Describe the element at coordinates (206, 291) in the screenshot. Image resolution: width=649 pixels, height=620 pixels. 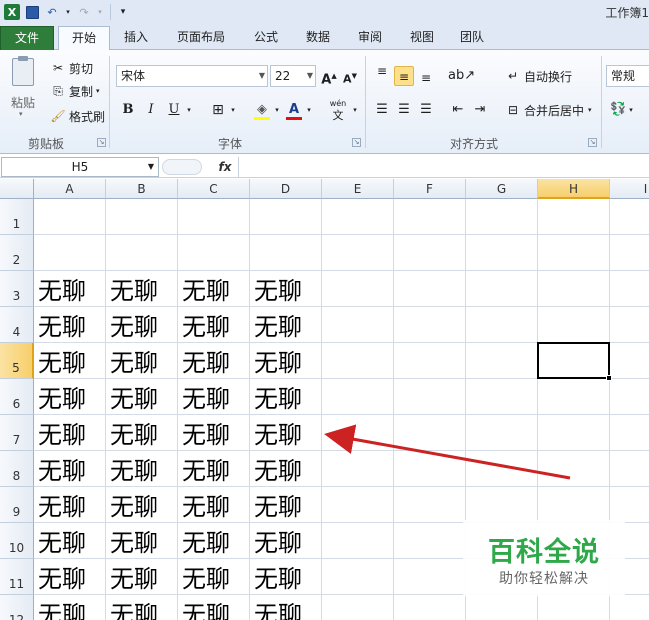
I see `cell-c3: 无聊` at that location.